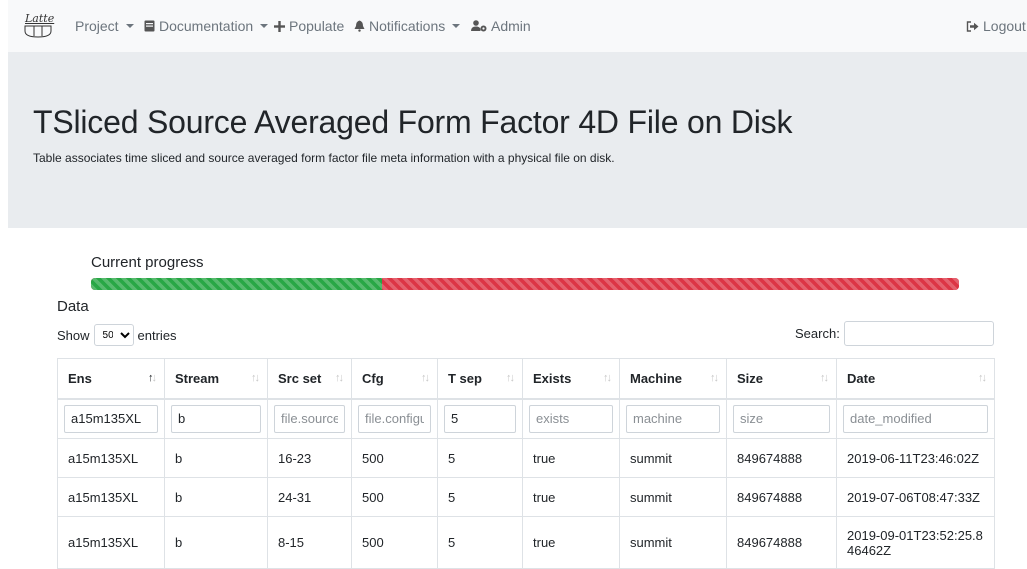 The width and height of the screenshot is (1027, 569). Describe the element at coordinates (113, 335) in the screenshot. I see `entries-select: 50` at that location.